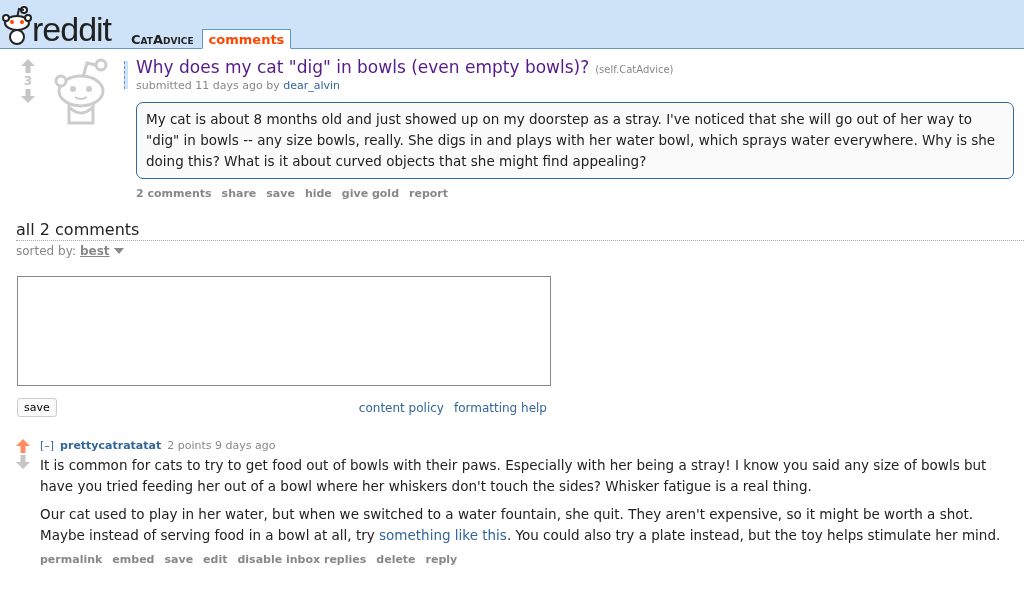 This screenshot has width=1024, height=606. Describe the element at coordinates (37, 407) in the screenshot. I see `save-button: save` at that location.